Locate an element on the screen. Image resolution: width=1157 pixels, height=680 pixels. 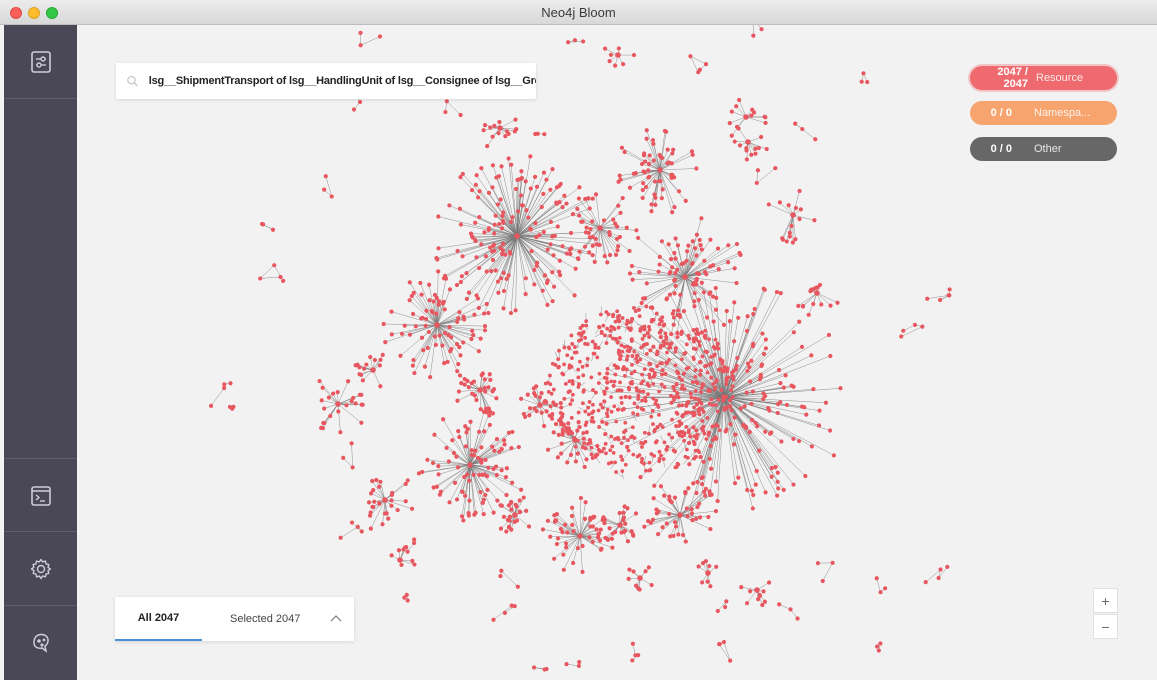
settings-button is located at coordinates (40, 568).